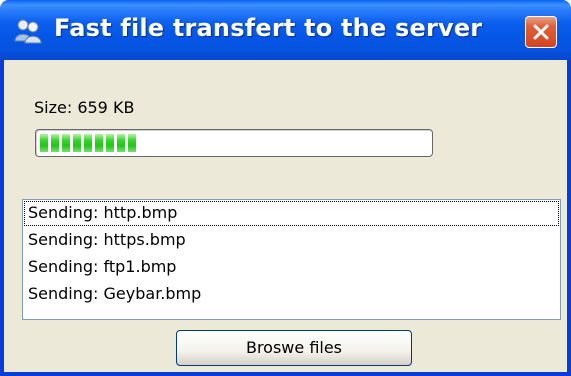 The image size is (571, 376). I want to click on upload-progress-bar, so click(234, 143).